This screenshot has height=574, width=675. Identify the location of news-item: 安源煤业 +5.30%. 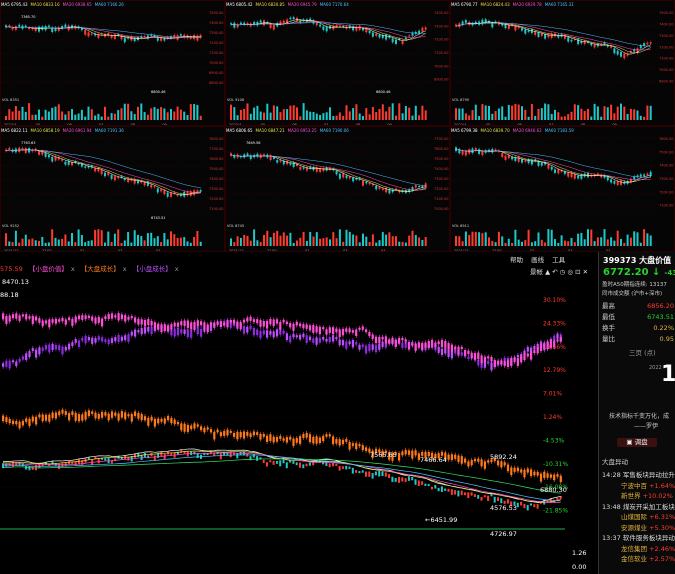
(648, 528).